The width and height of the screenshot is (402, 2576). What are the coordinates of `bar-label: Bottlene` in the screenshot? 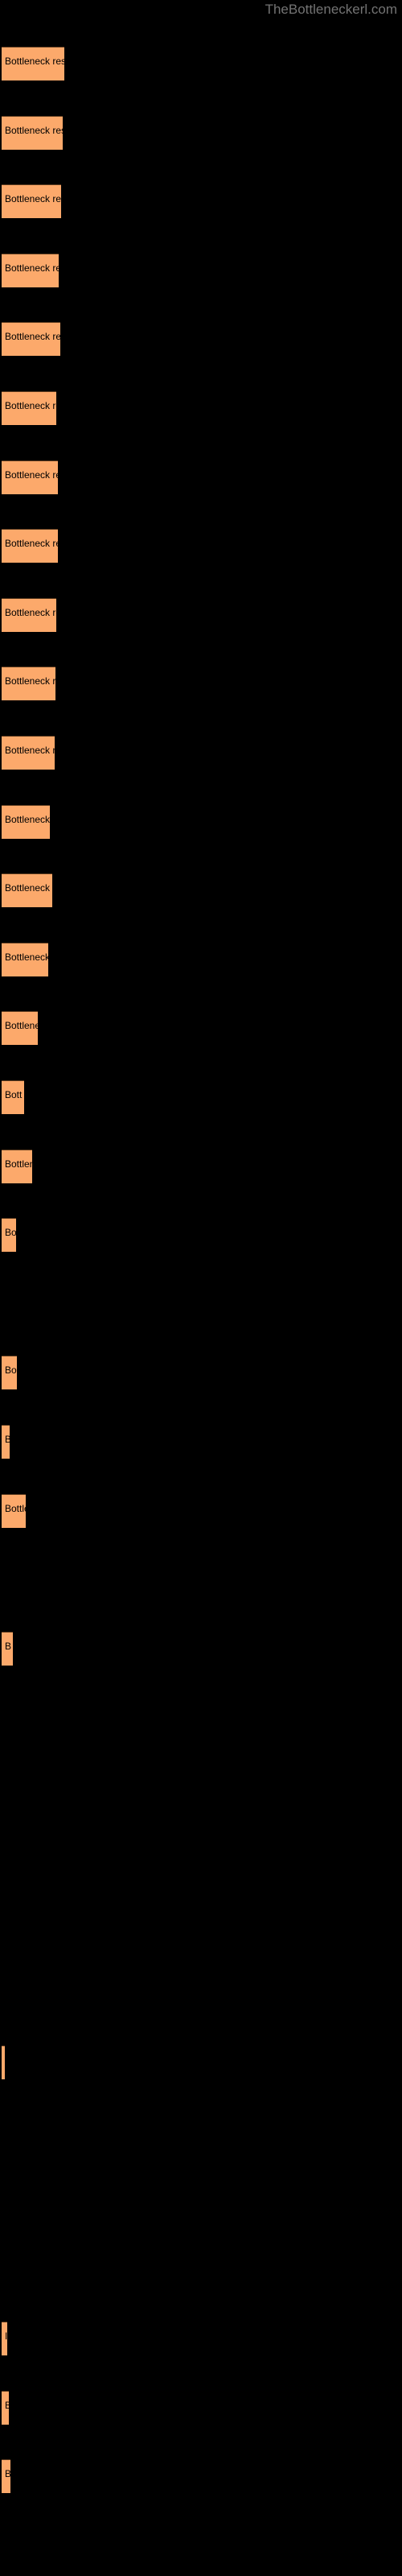 It's located at (18, 1164).